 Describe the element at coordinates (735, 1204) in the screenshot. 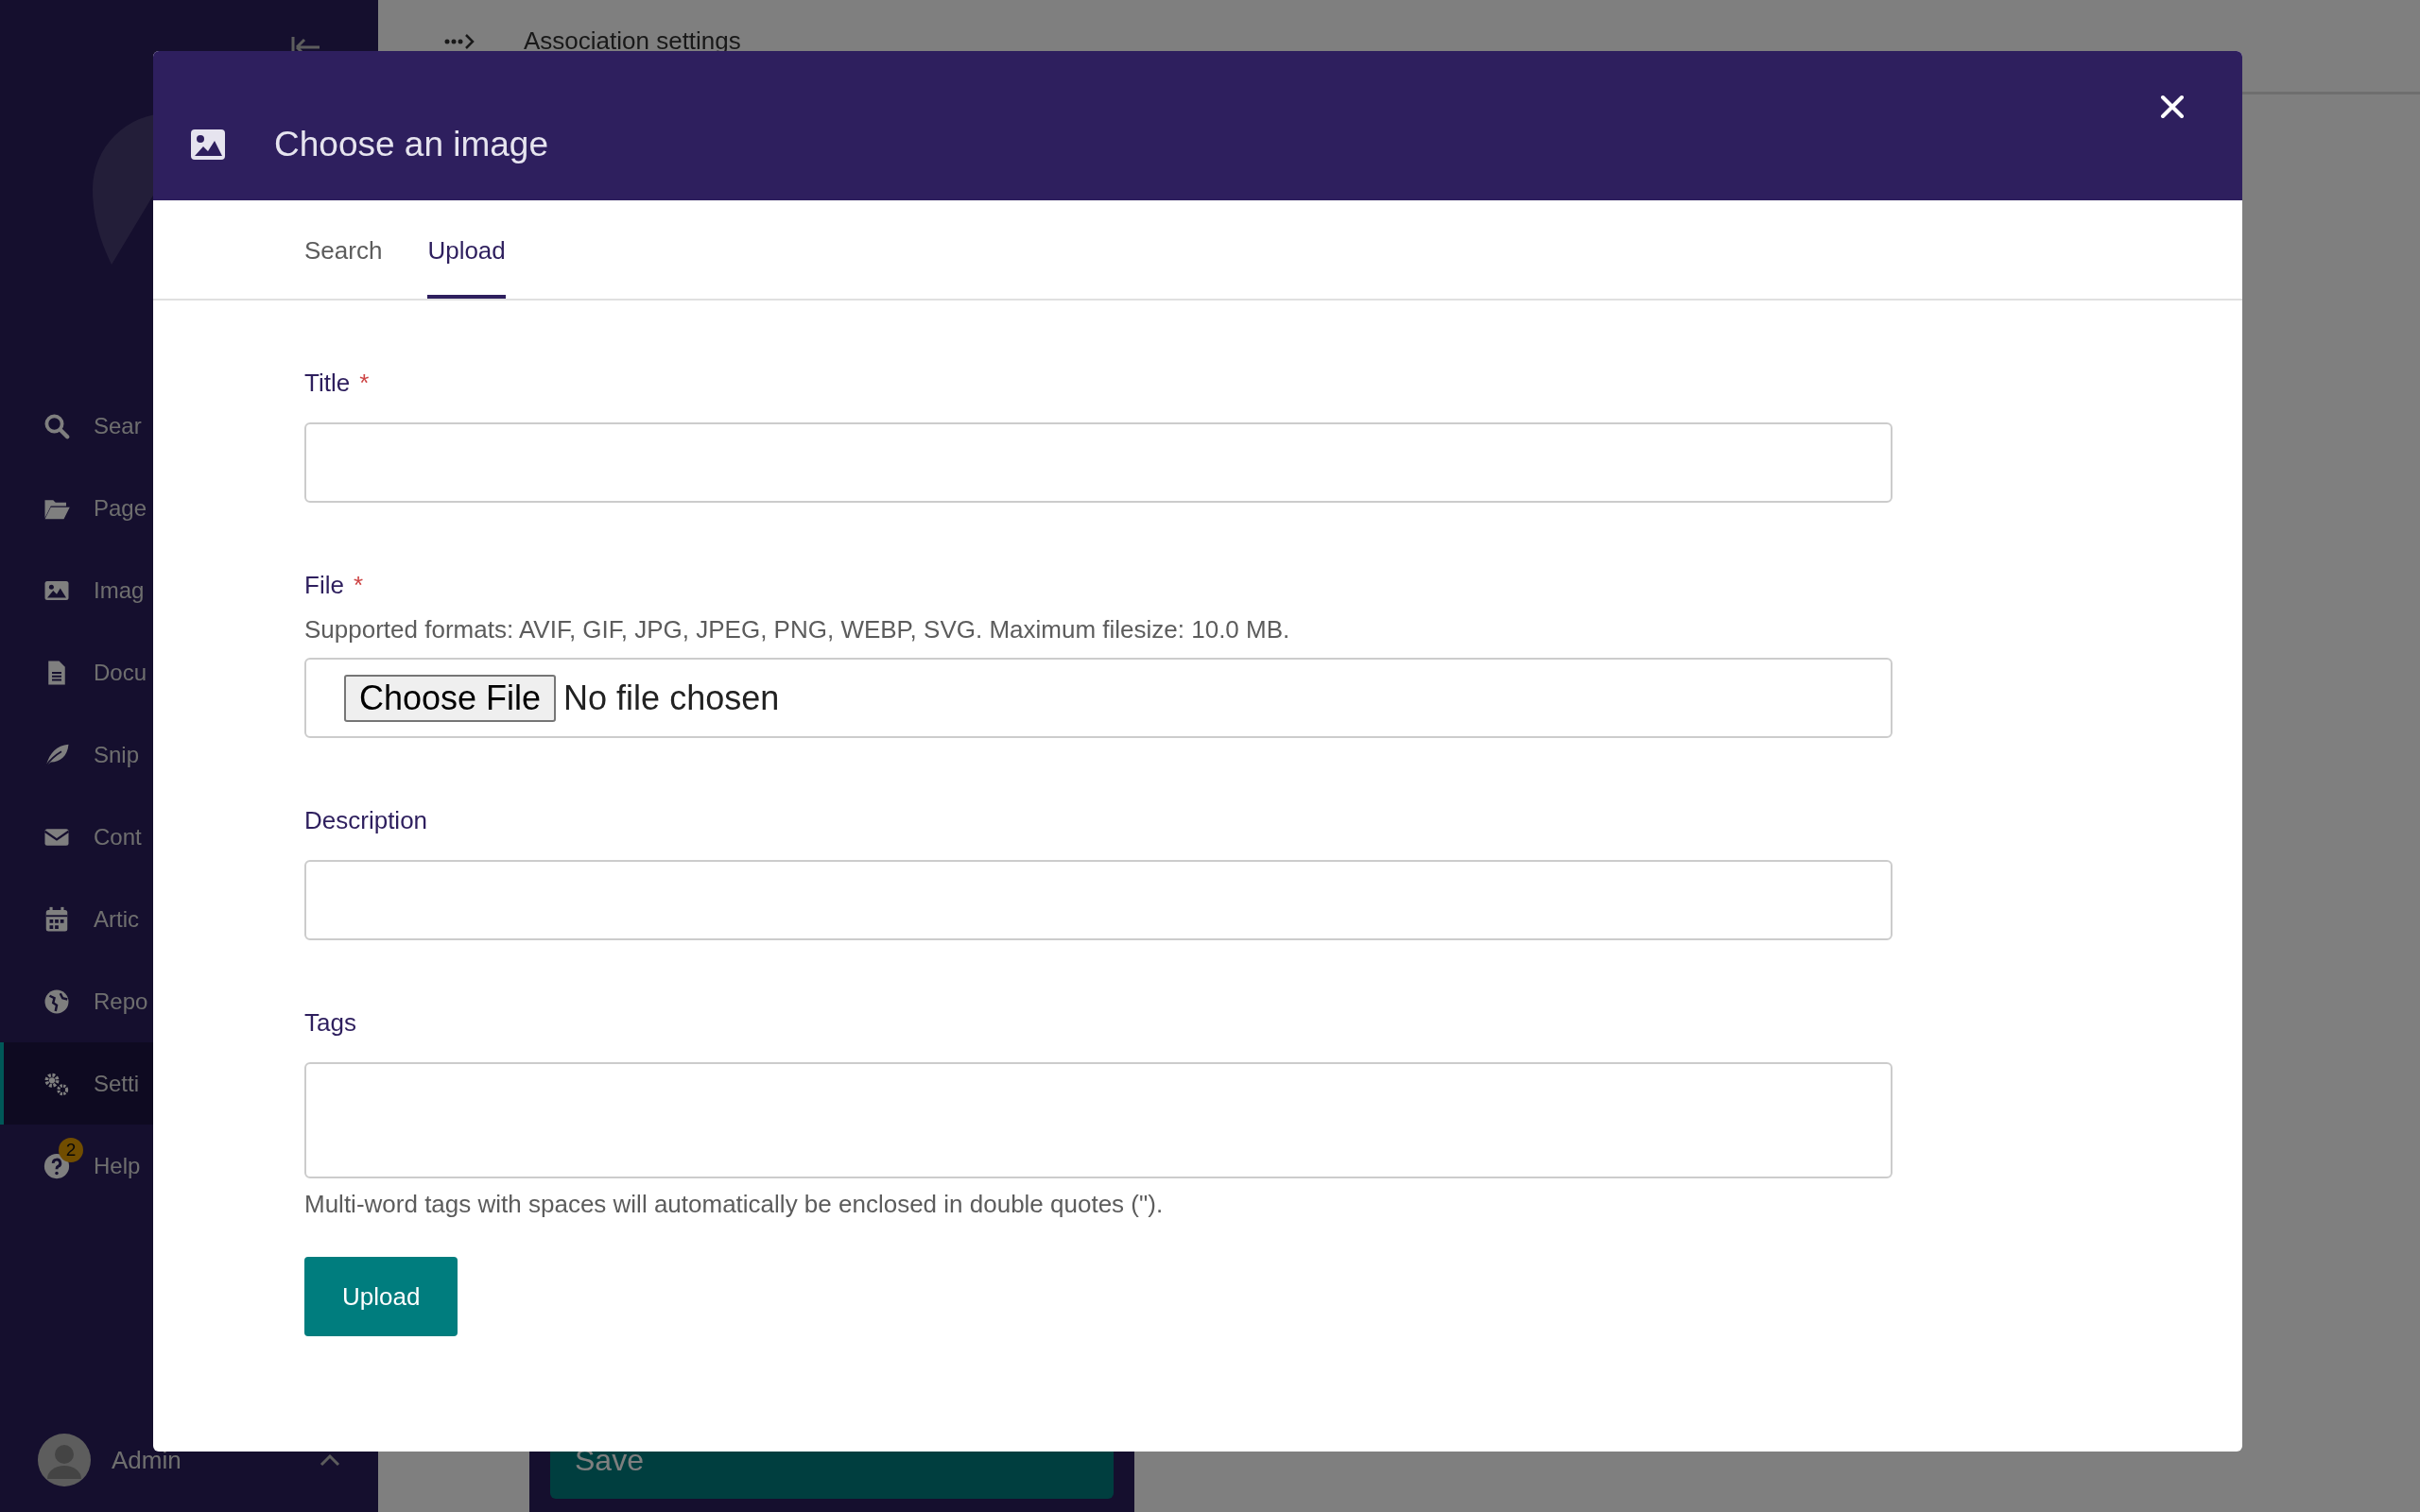

I see `help-text: Multi-word tags with spaces will automatically be enclosed in double quotes (").` at that location.